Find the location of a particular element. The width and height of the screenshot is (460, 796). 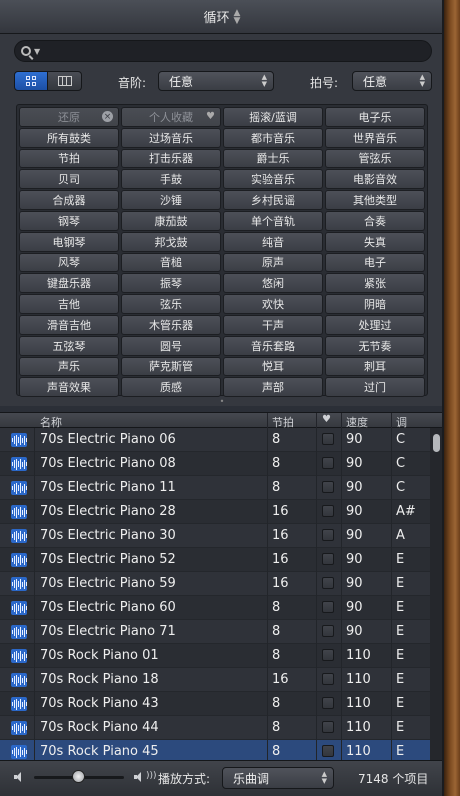

keyword-button: 世界音乐 is located at coordinates (375, 137).